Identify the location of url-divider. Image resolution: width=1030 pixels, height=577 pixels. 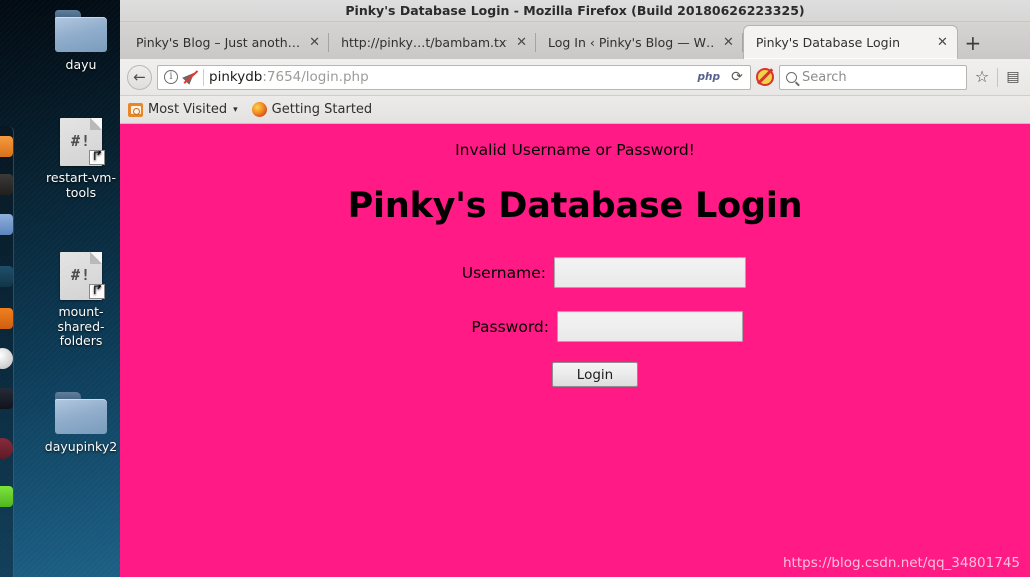
(203, 77).